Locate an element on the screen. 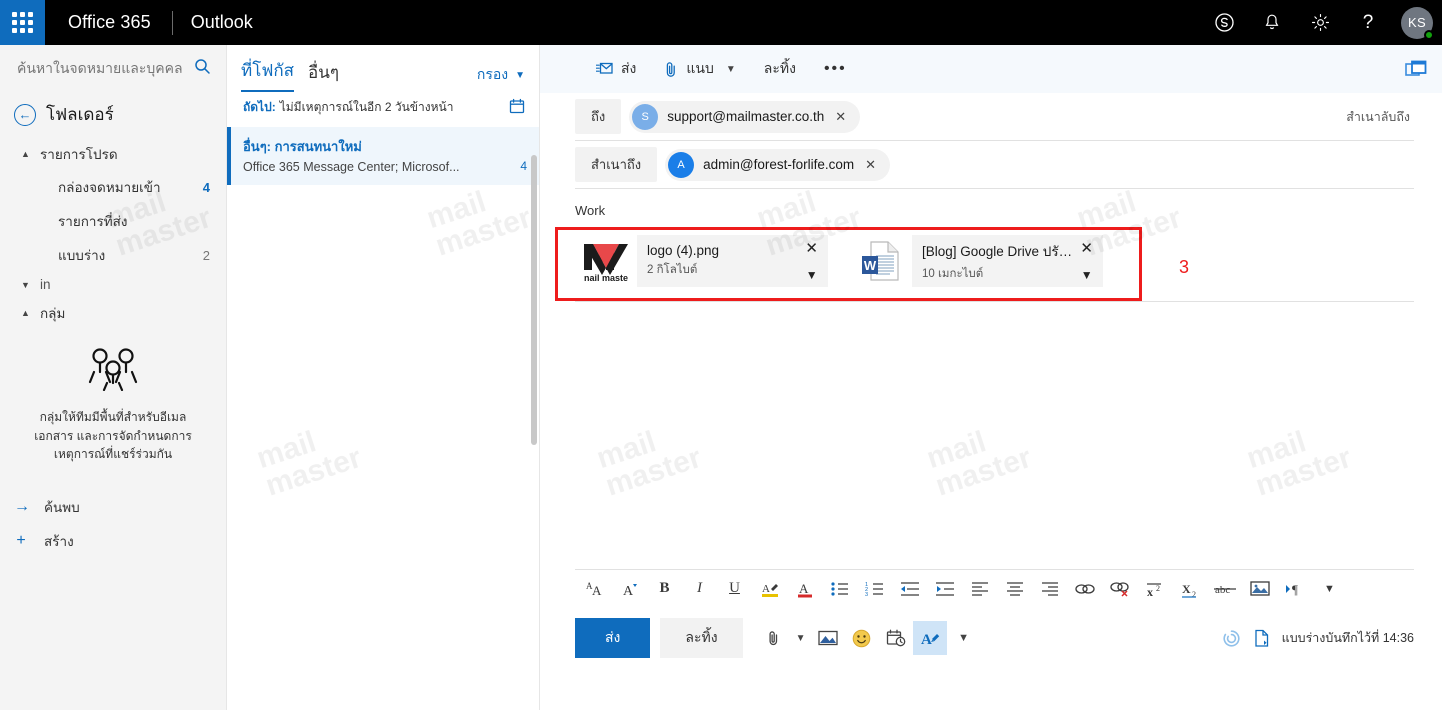 Image resolution: width=1442 pixels, height=710 pixels. avatar: KS is located at coordinates (1417, 22).